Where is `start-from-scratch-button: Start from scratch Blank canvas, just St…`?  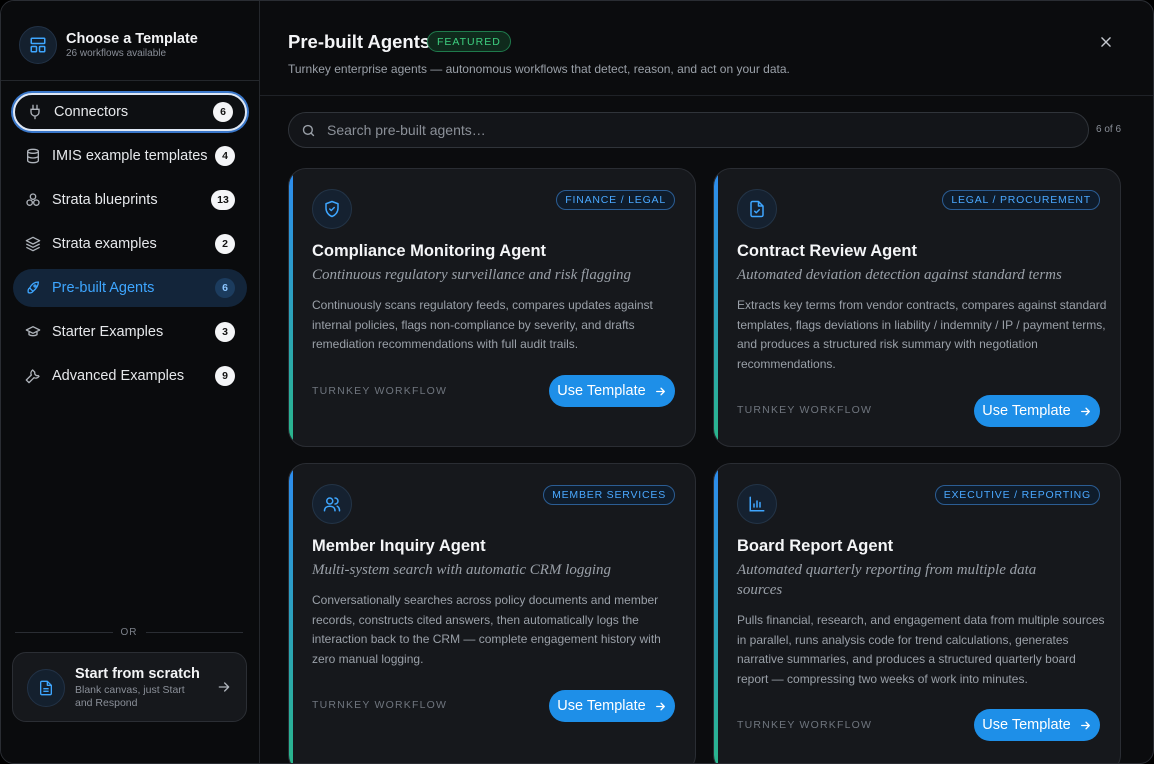
start-from-scratch-button: Start from scratch Blank canvas, just St… is located at coordinates (129, 687).